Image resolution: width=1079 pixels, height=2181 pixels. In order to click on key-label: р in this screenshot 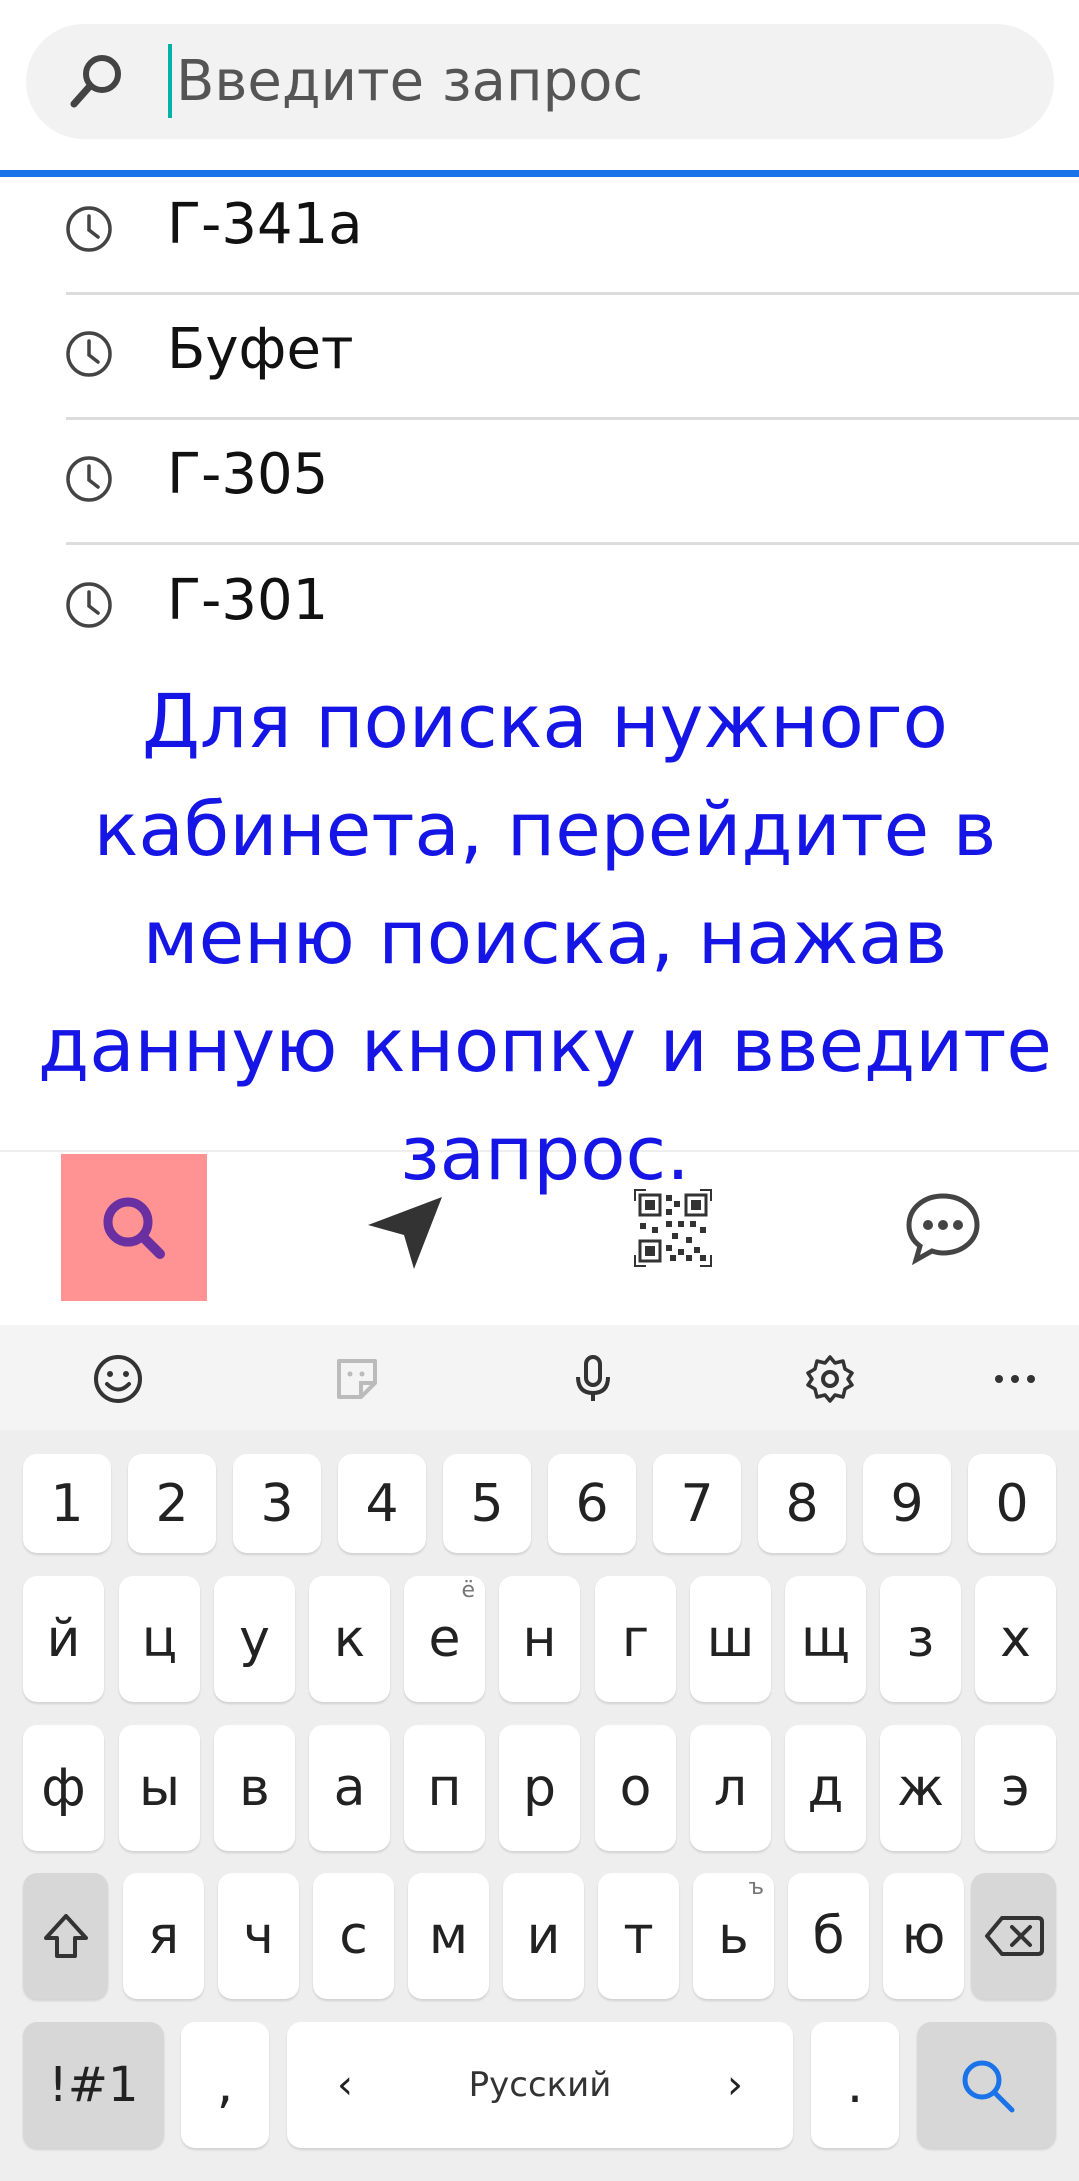, I will do `click(539, 1788)`.